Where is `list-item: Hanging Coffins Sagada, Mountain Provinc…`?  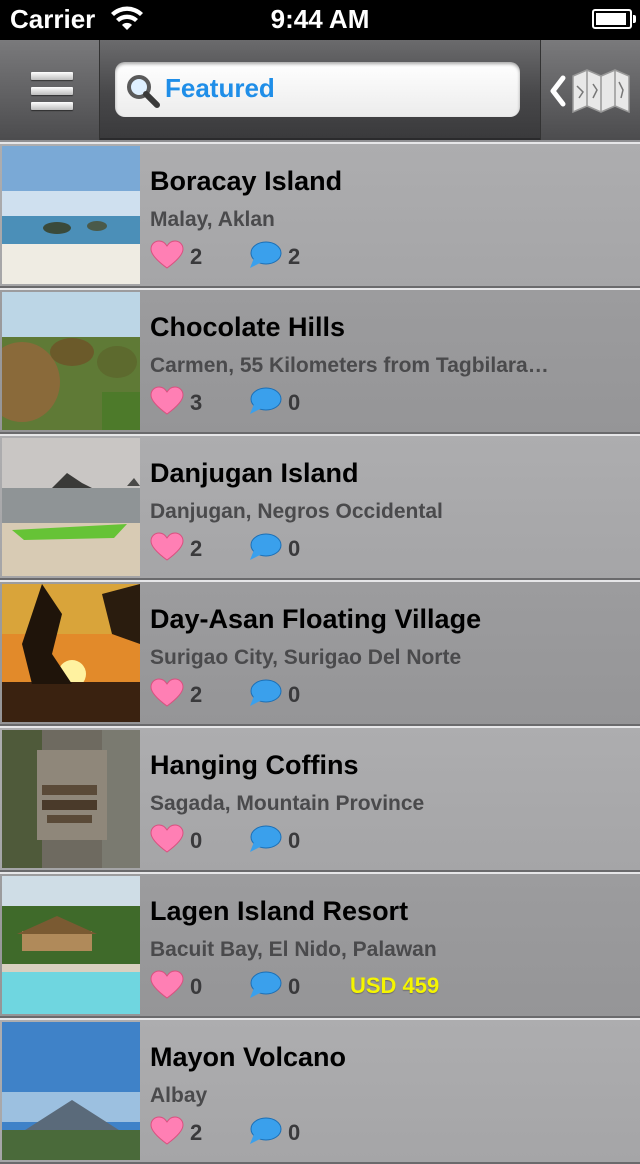
list-item: Hanging Coffins Sagada, Mountain Provinc… is located at coordinates (320, 799).